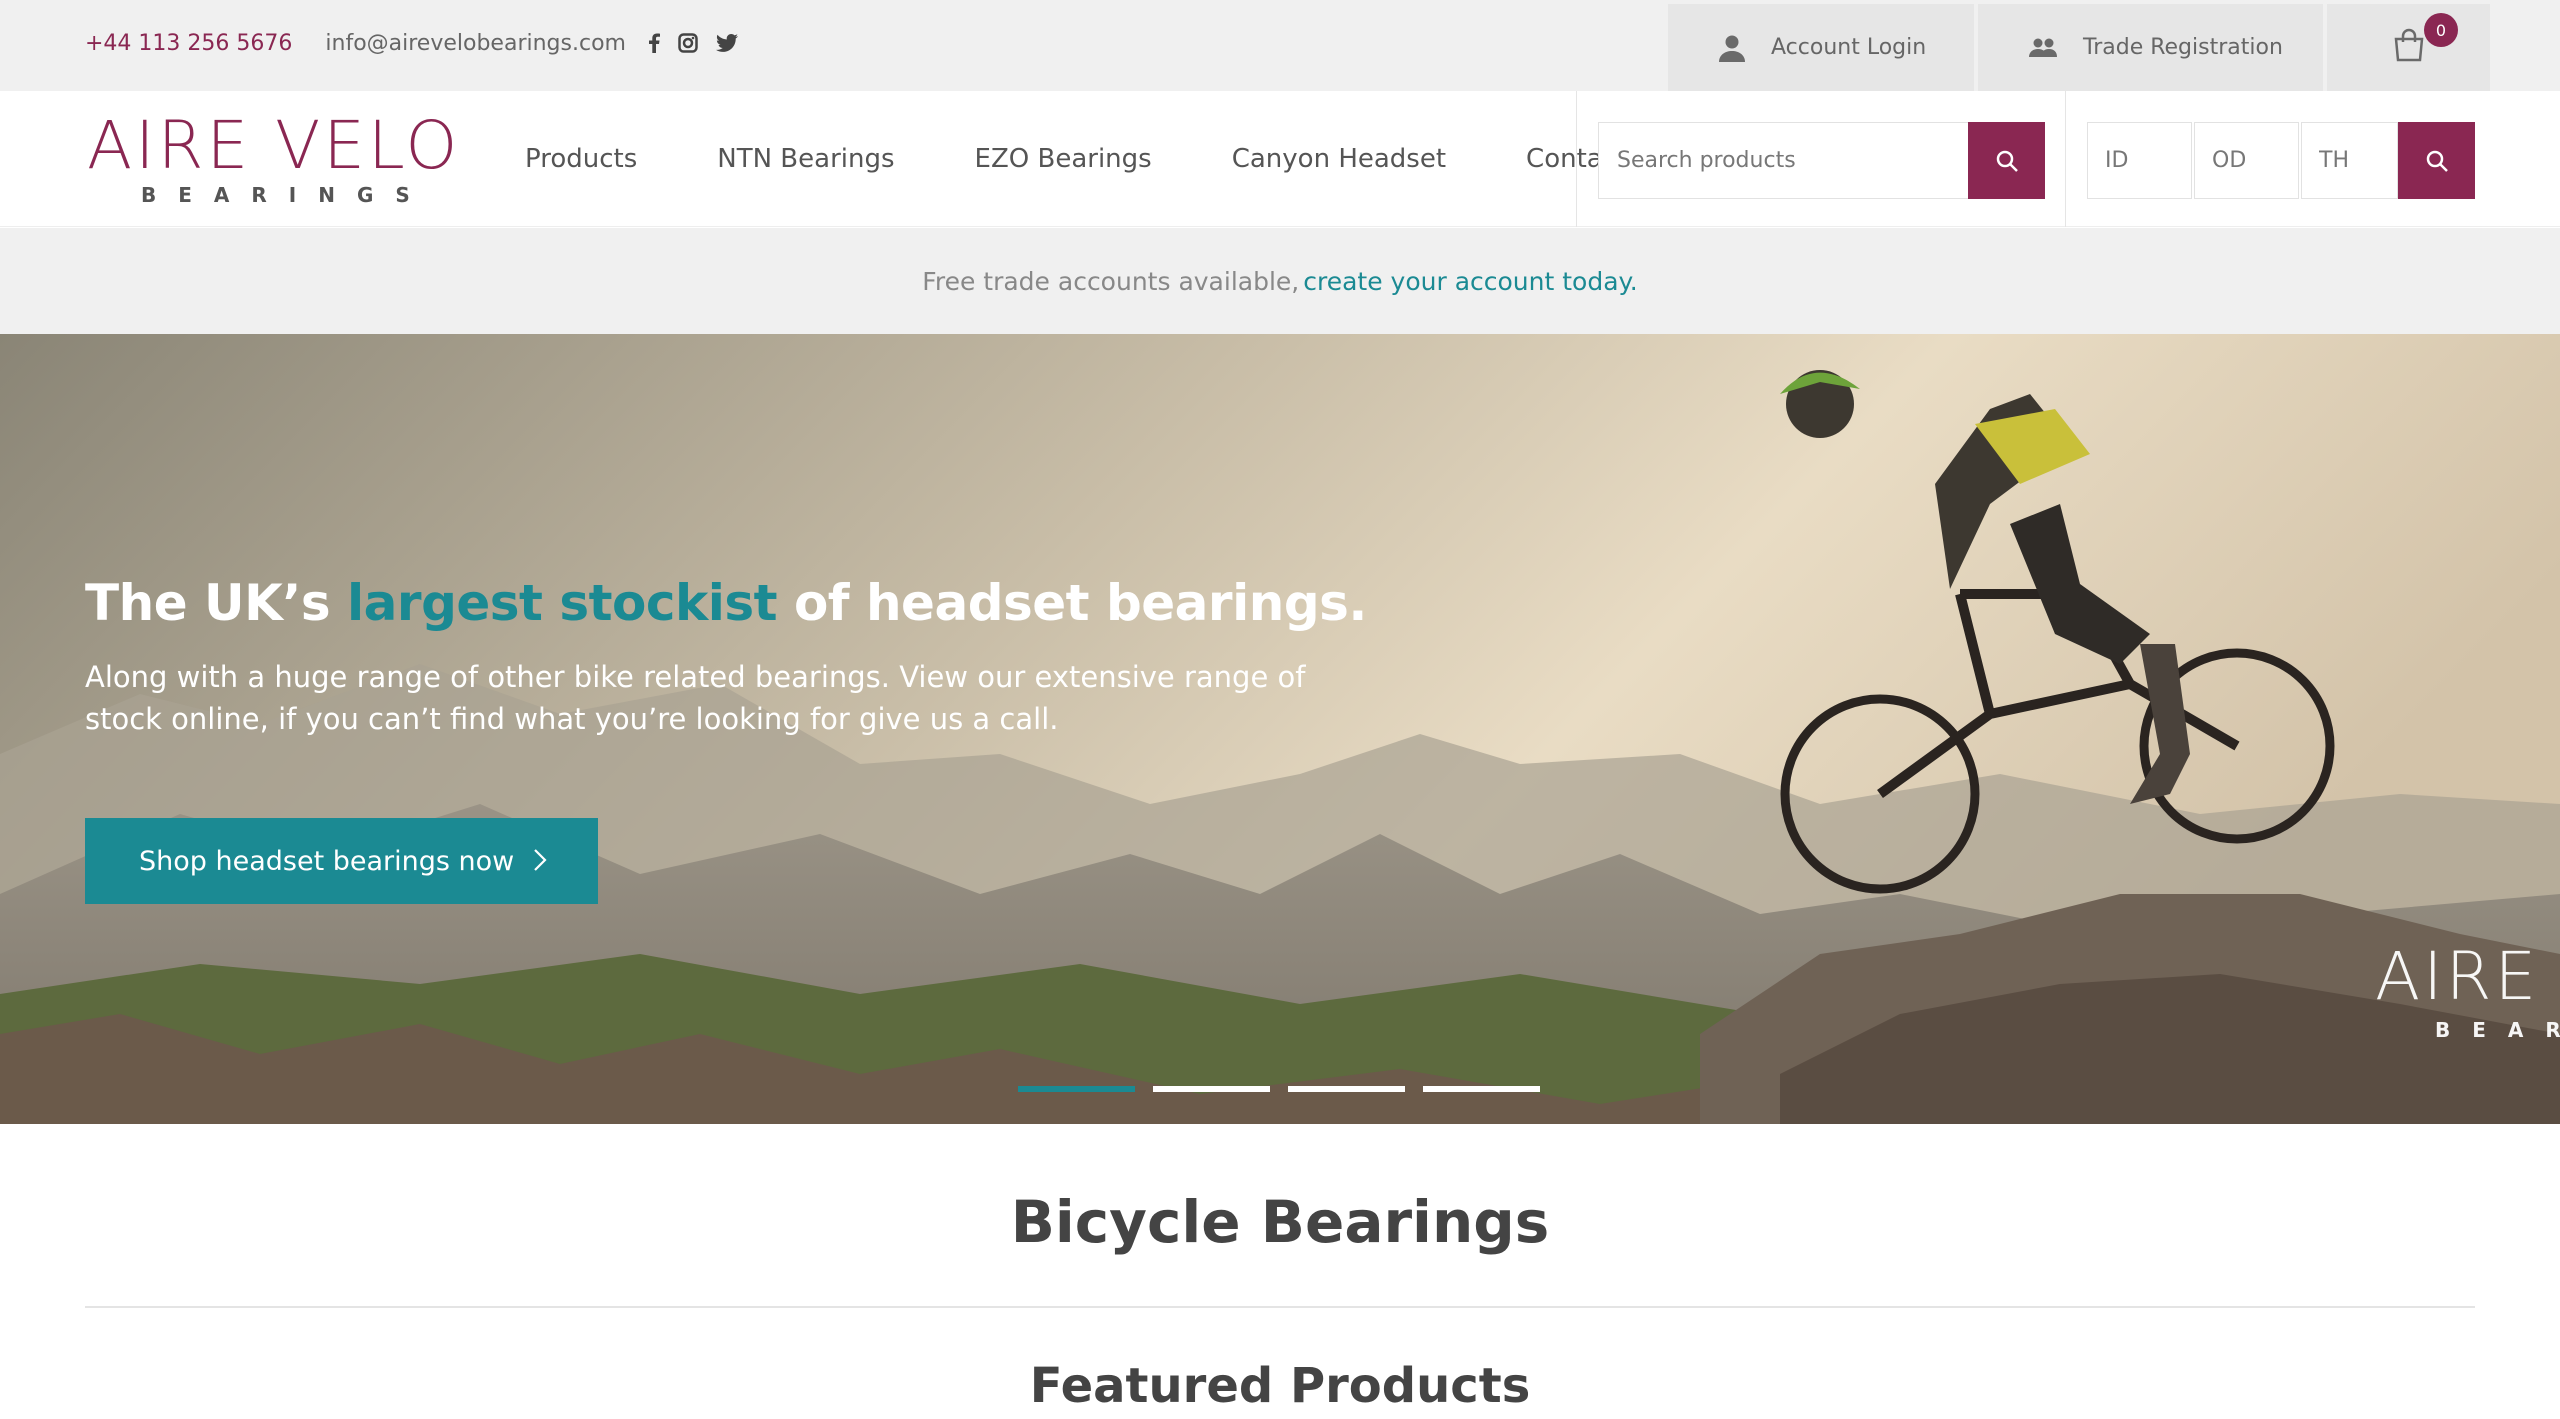  Describe the element at coordinates (475, 43) in the screenshot. I see `email-link: info@airevelobearings.com` at that location.